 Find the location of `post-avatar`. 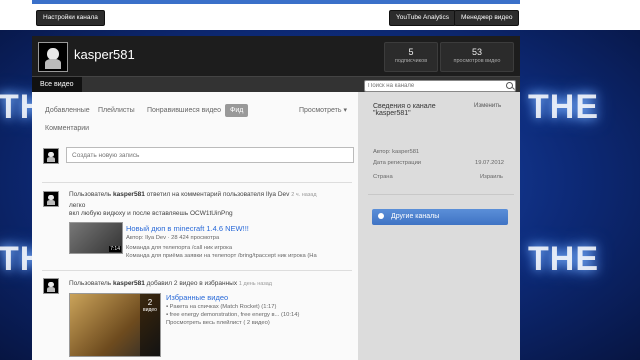

post-avatar is located at coordinates (51, 156).